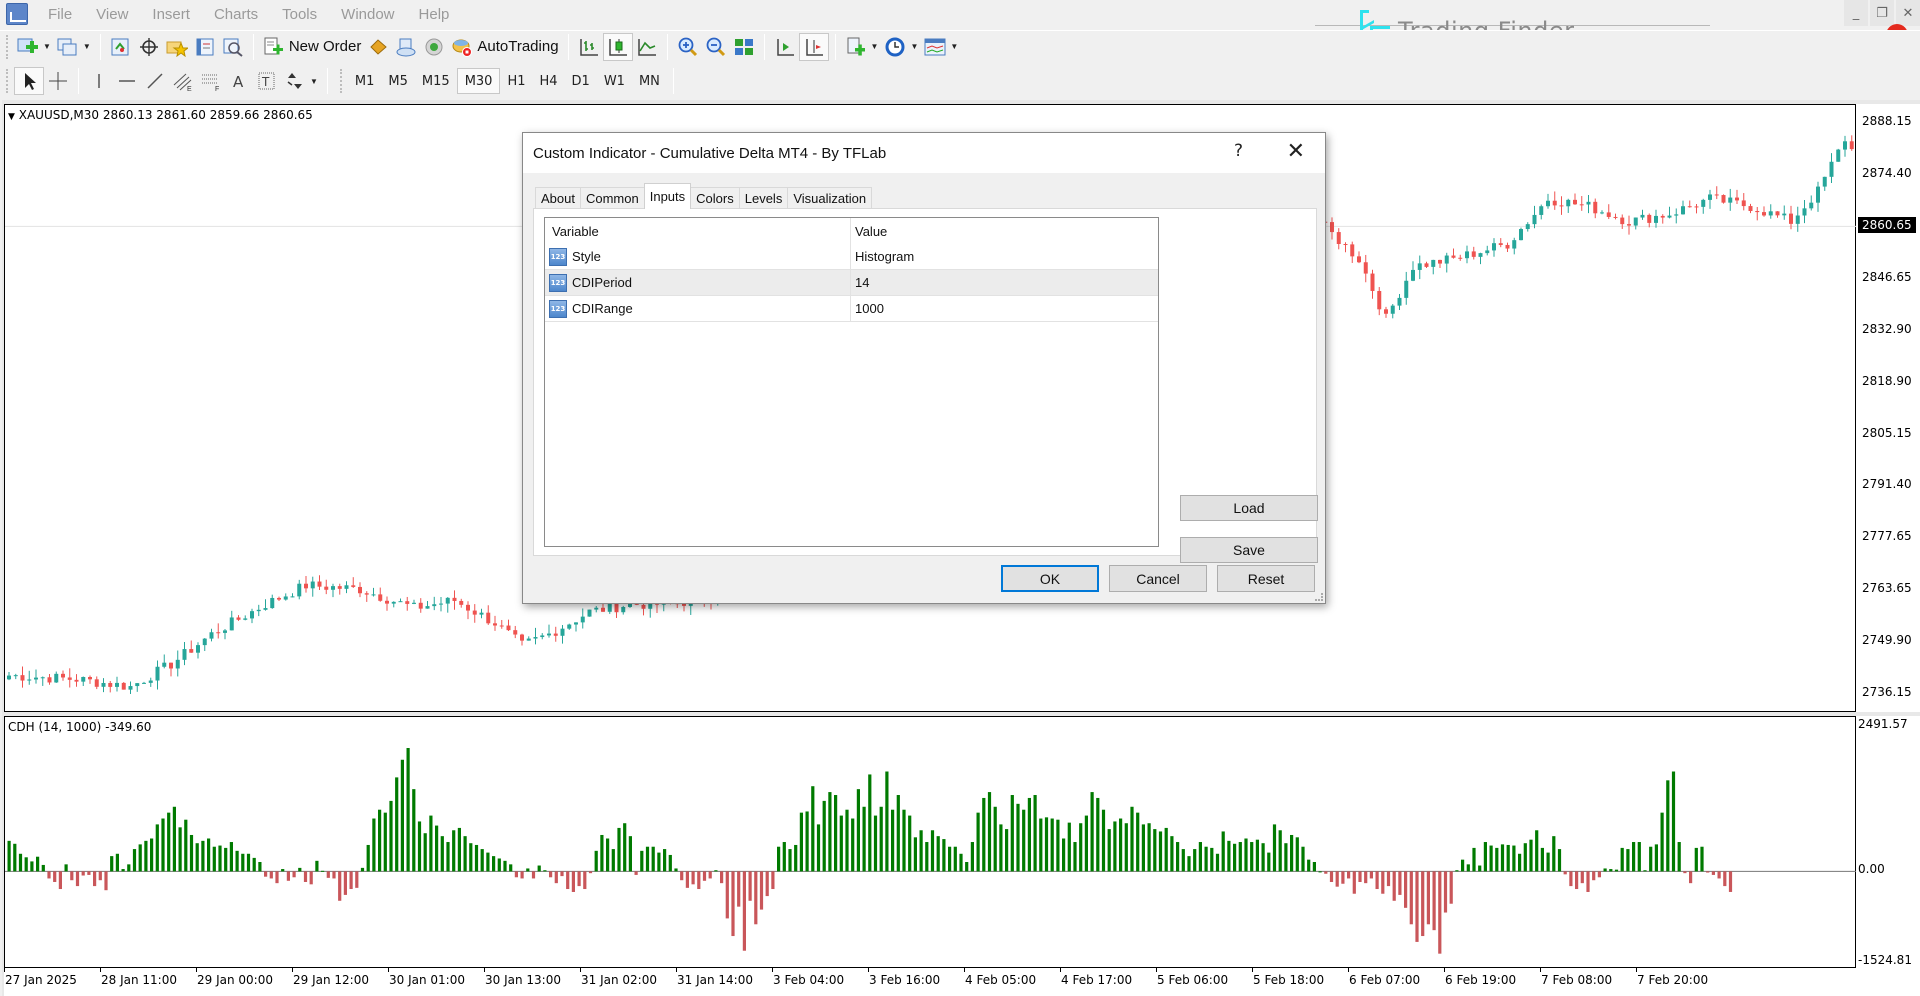  What do you see at coordinates (516, 81) in the screenshot?
I see `timeframe-h1: H1` at bounding box center [516, 81].